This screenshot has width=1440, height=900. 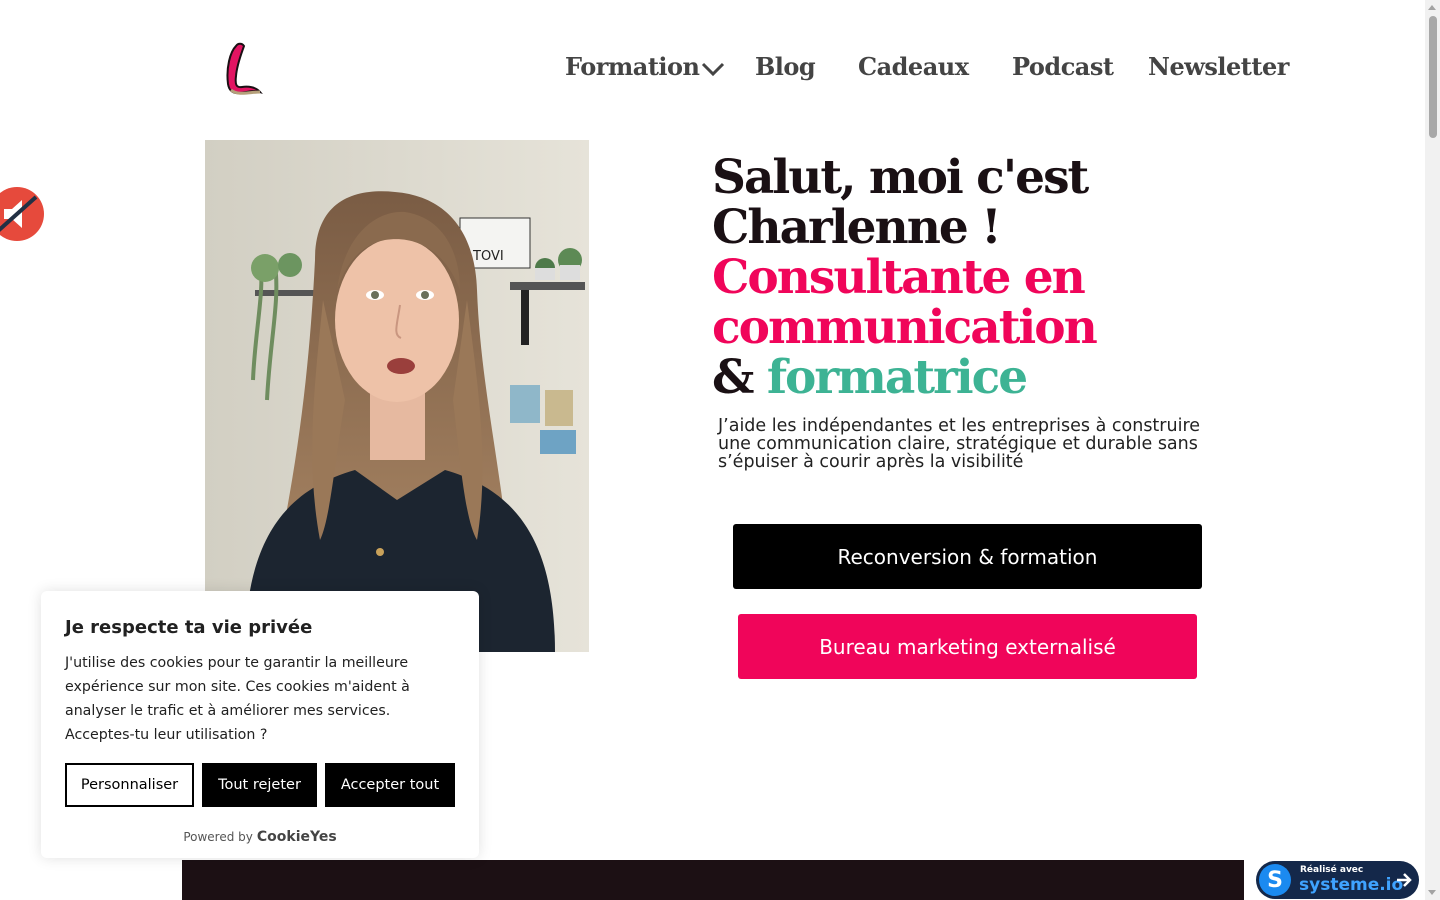 I want to click on chevron-down-icon, so click(x=713, y=68).